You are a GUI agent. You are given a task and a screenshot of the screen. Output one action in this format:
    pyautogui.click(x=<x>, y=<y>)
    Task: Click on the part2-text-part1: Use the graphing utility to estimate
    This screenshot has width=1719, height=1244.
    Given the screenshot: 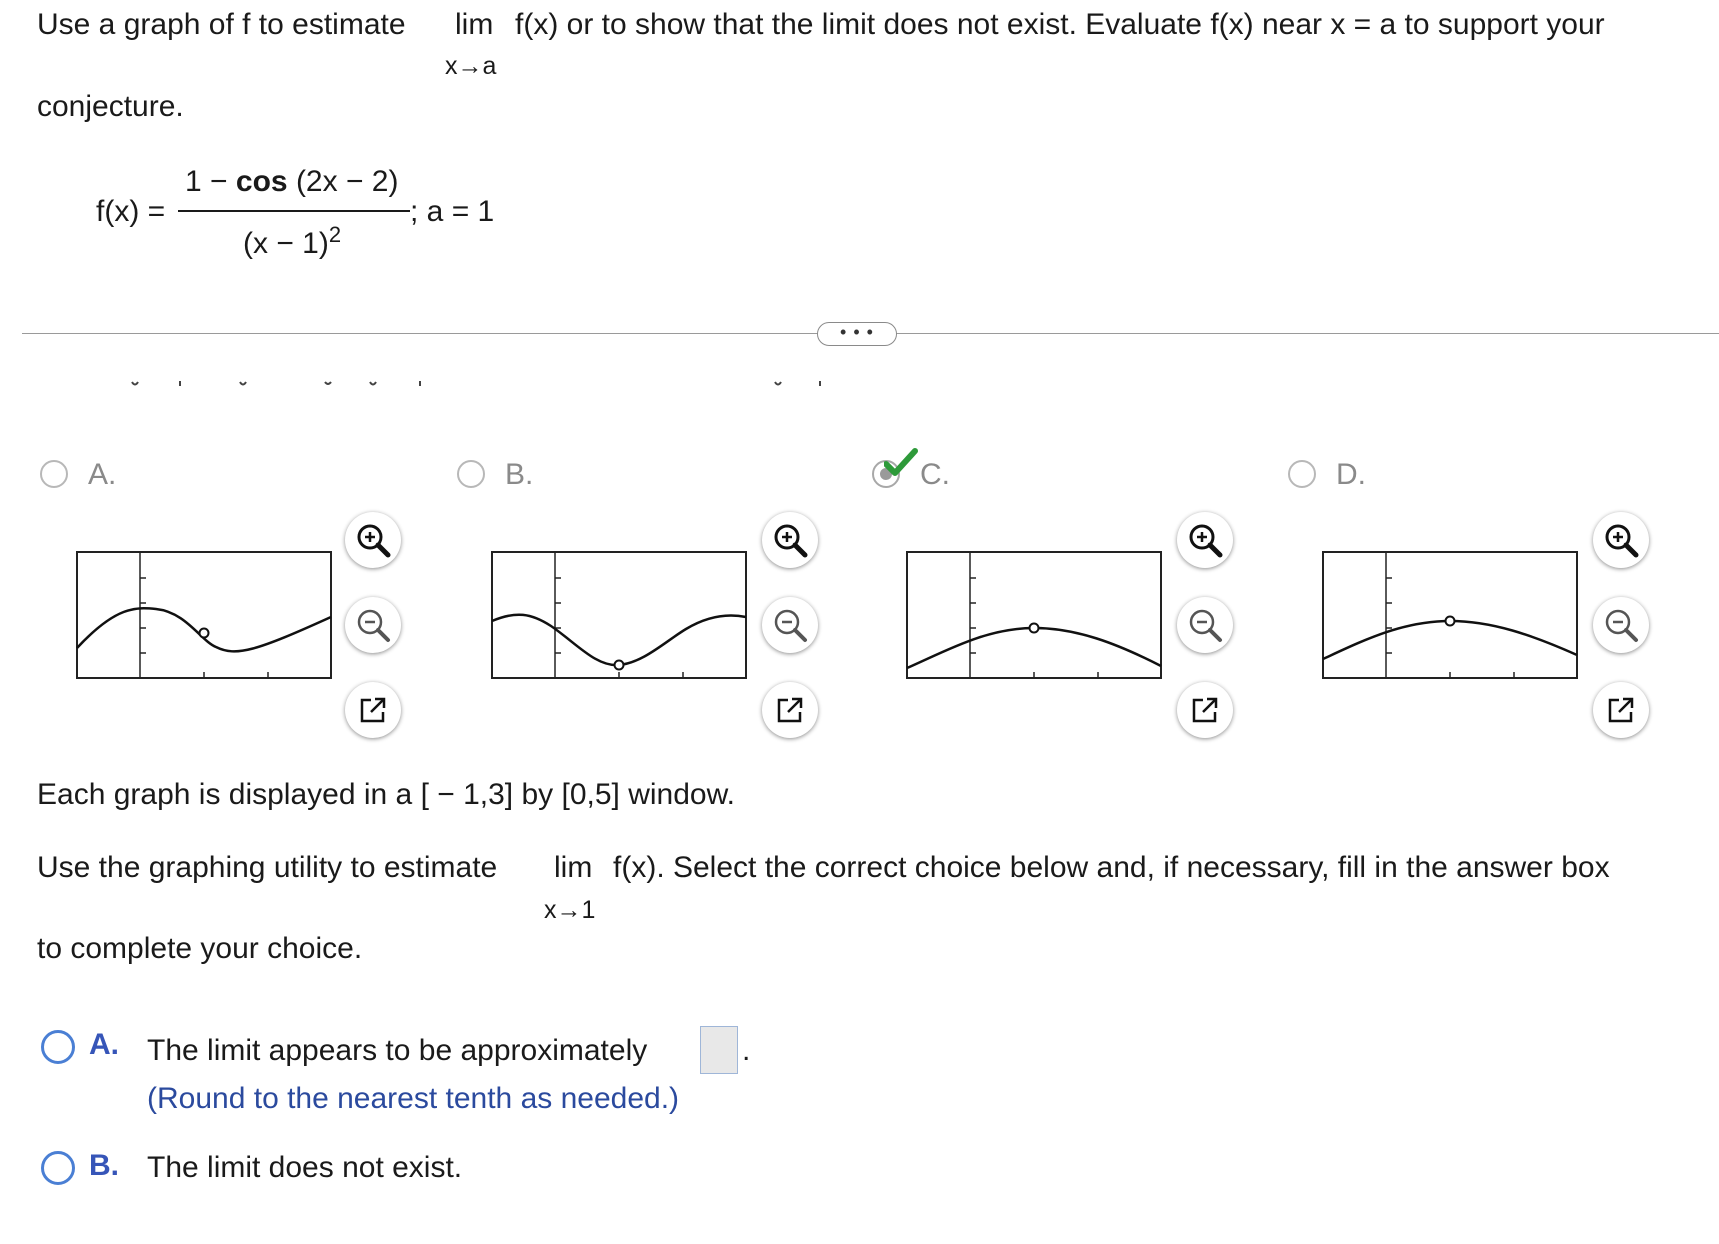 What is the action you would take?
    pyautogui.click(x=267, y=867)
    